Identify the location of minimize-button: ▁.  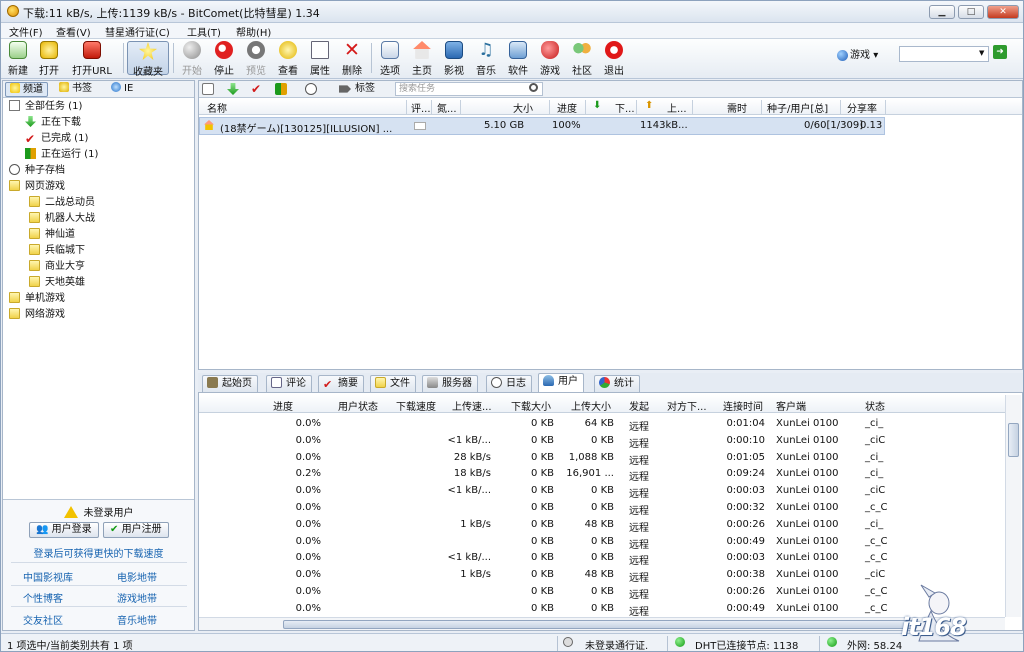
(942, 12).